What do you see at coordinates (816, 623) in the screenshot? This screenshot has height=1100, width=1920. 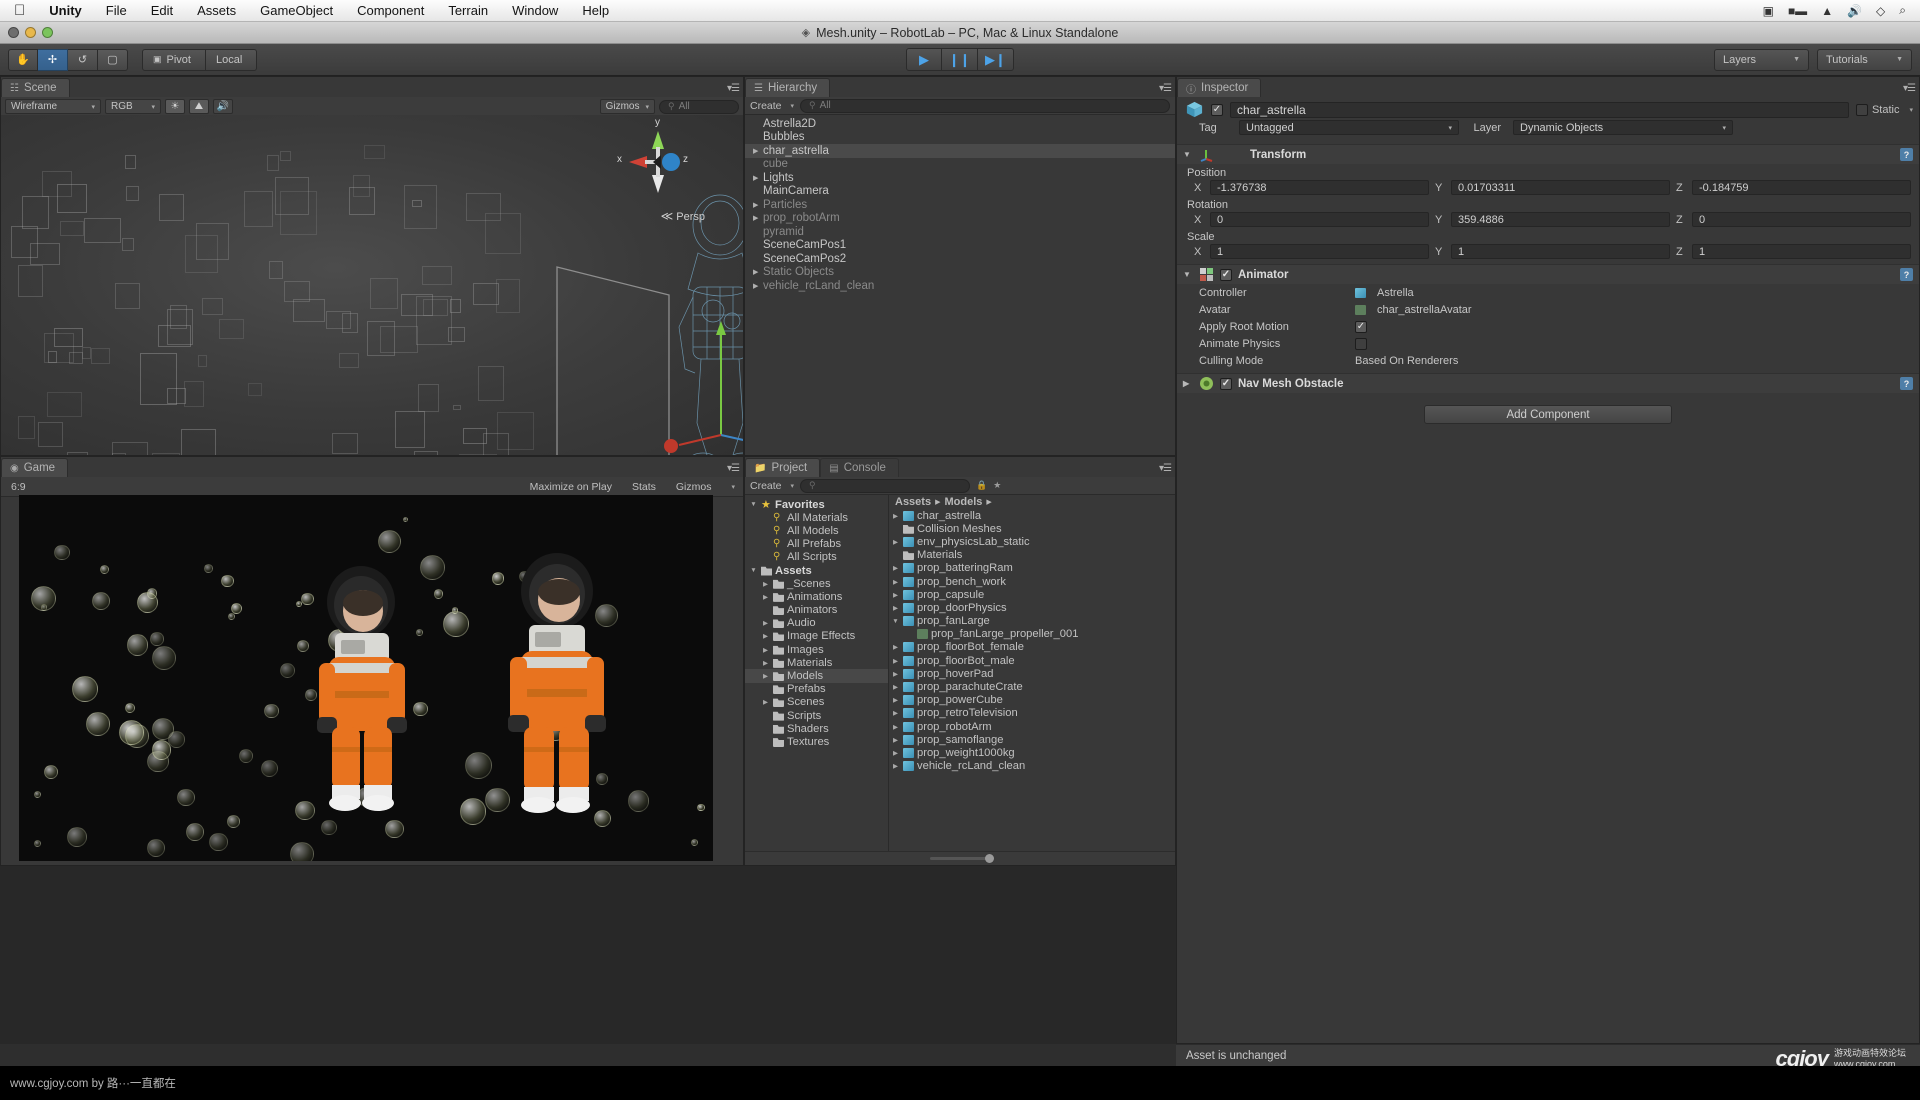 I see `project-tree-item-audio: ▶ Audio` at bounding box center [816, 623].